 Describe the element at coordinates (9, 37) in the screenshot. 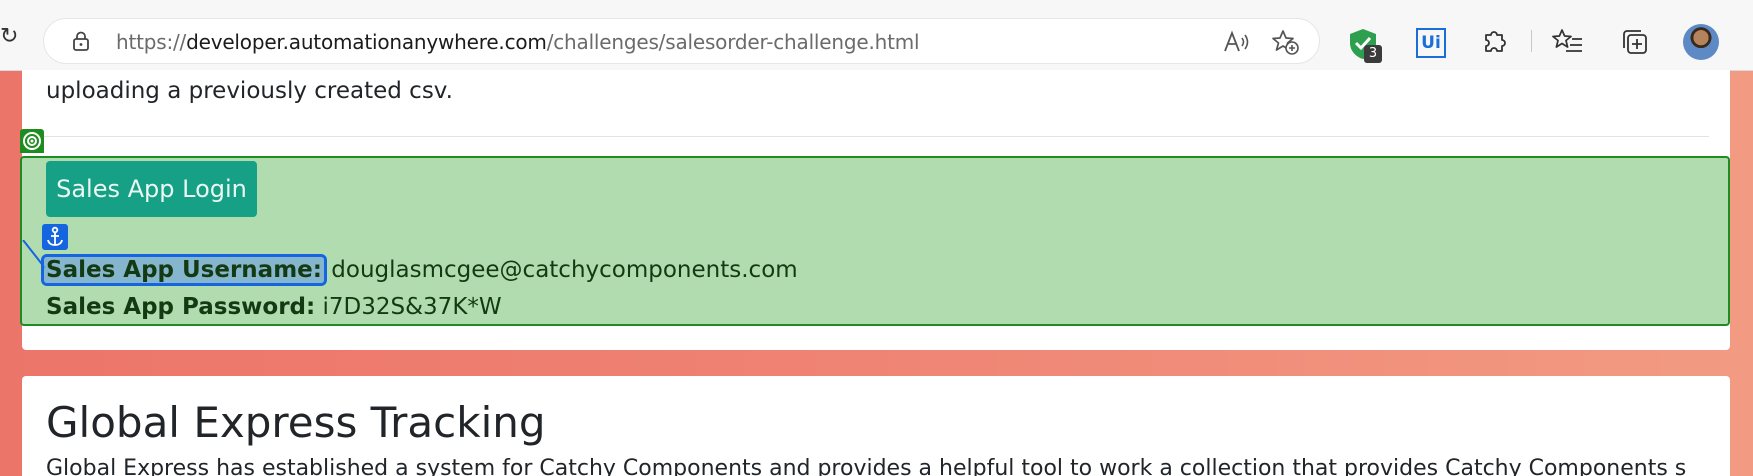

I see `reload-icon: ↻` at that location.